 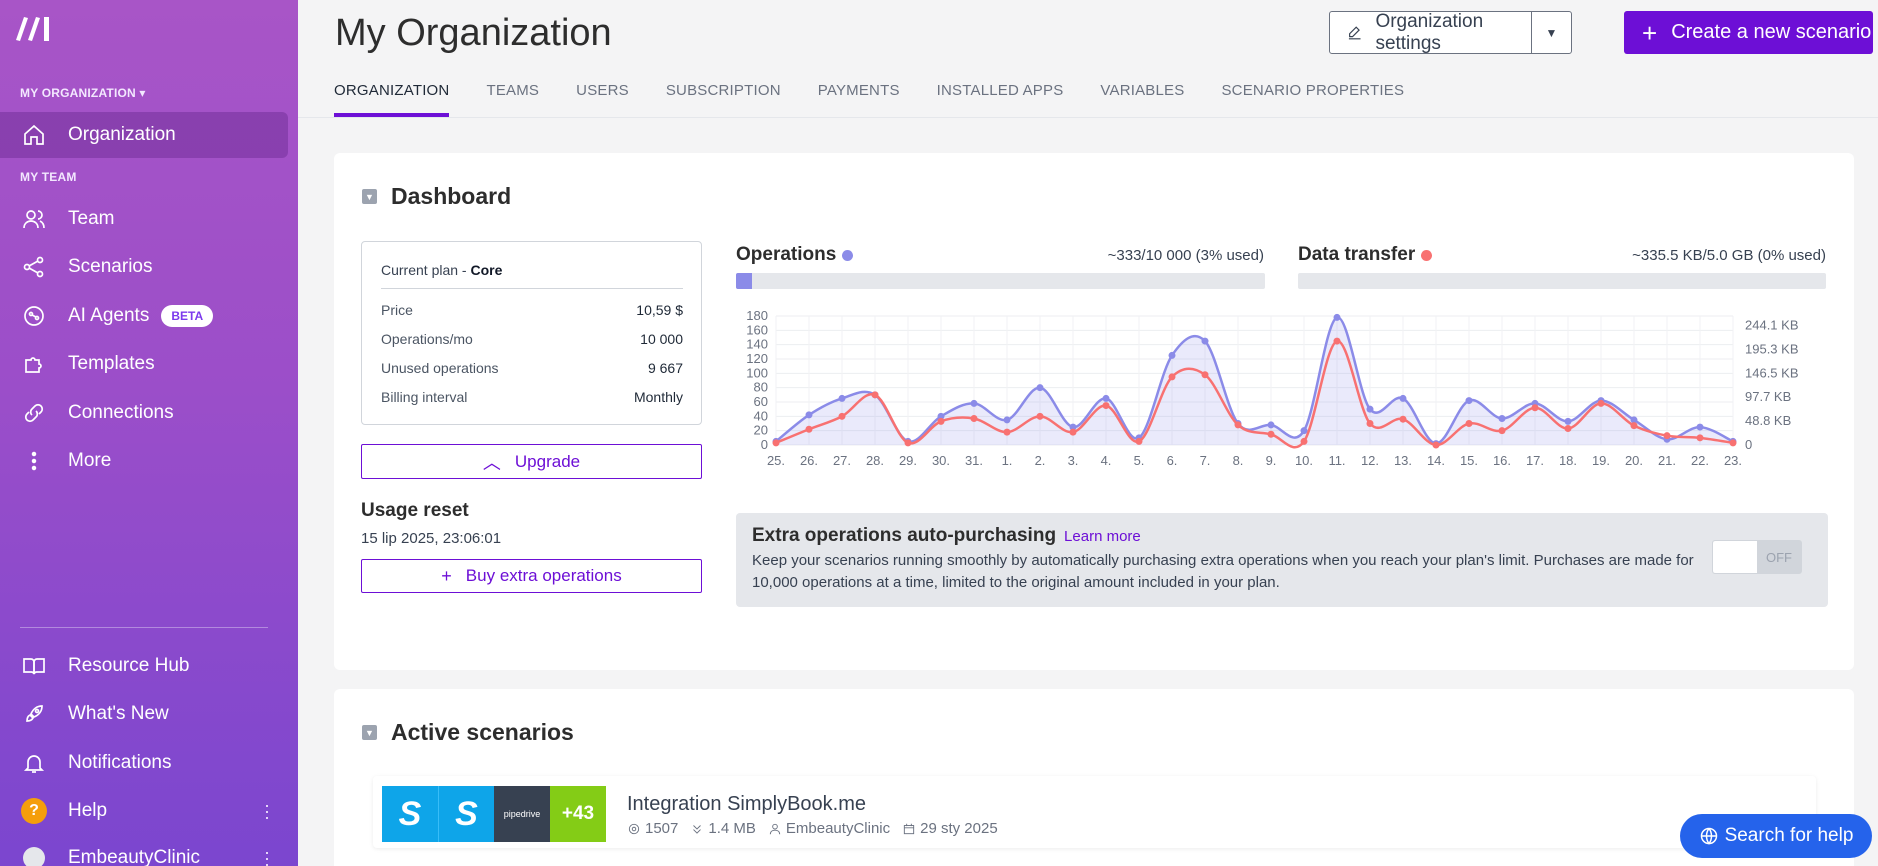 I want to click on x-tick-label: 14., so click(x=1436, y=460).